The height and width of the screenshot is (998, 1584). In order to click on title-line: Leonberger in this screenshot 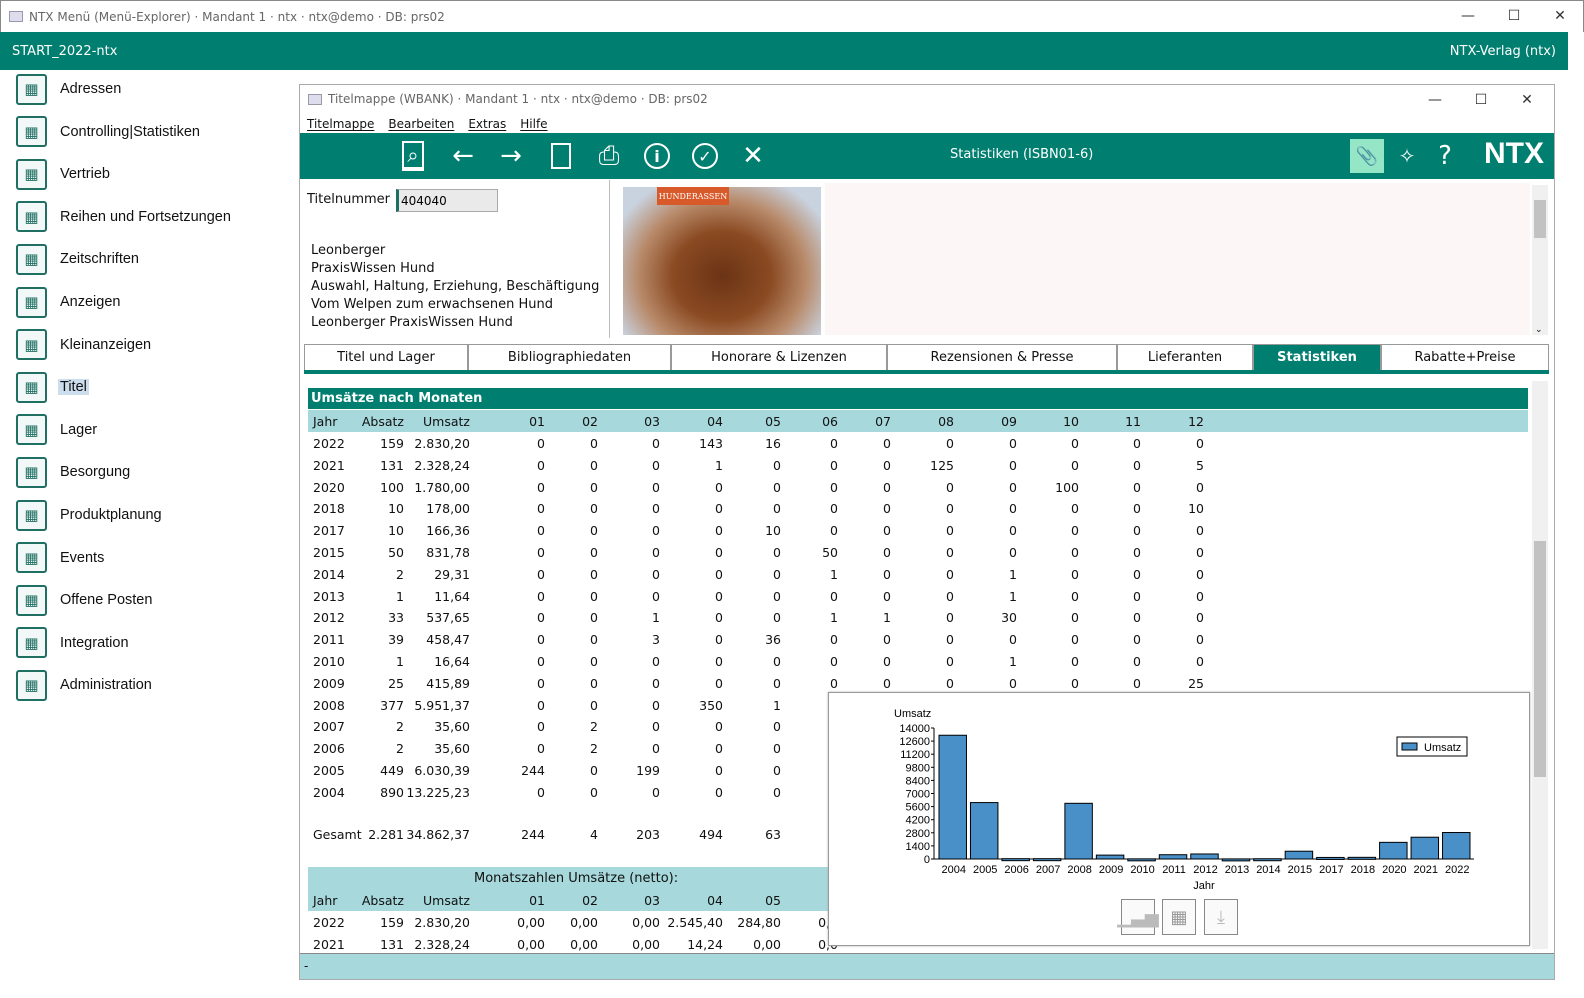, I will do `click(348, 250)`.